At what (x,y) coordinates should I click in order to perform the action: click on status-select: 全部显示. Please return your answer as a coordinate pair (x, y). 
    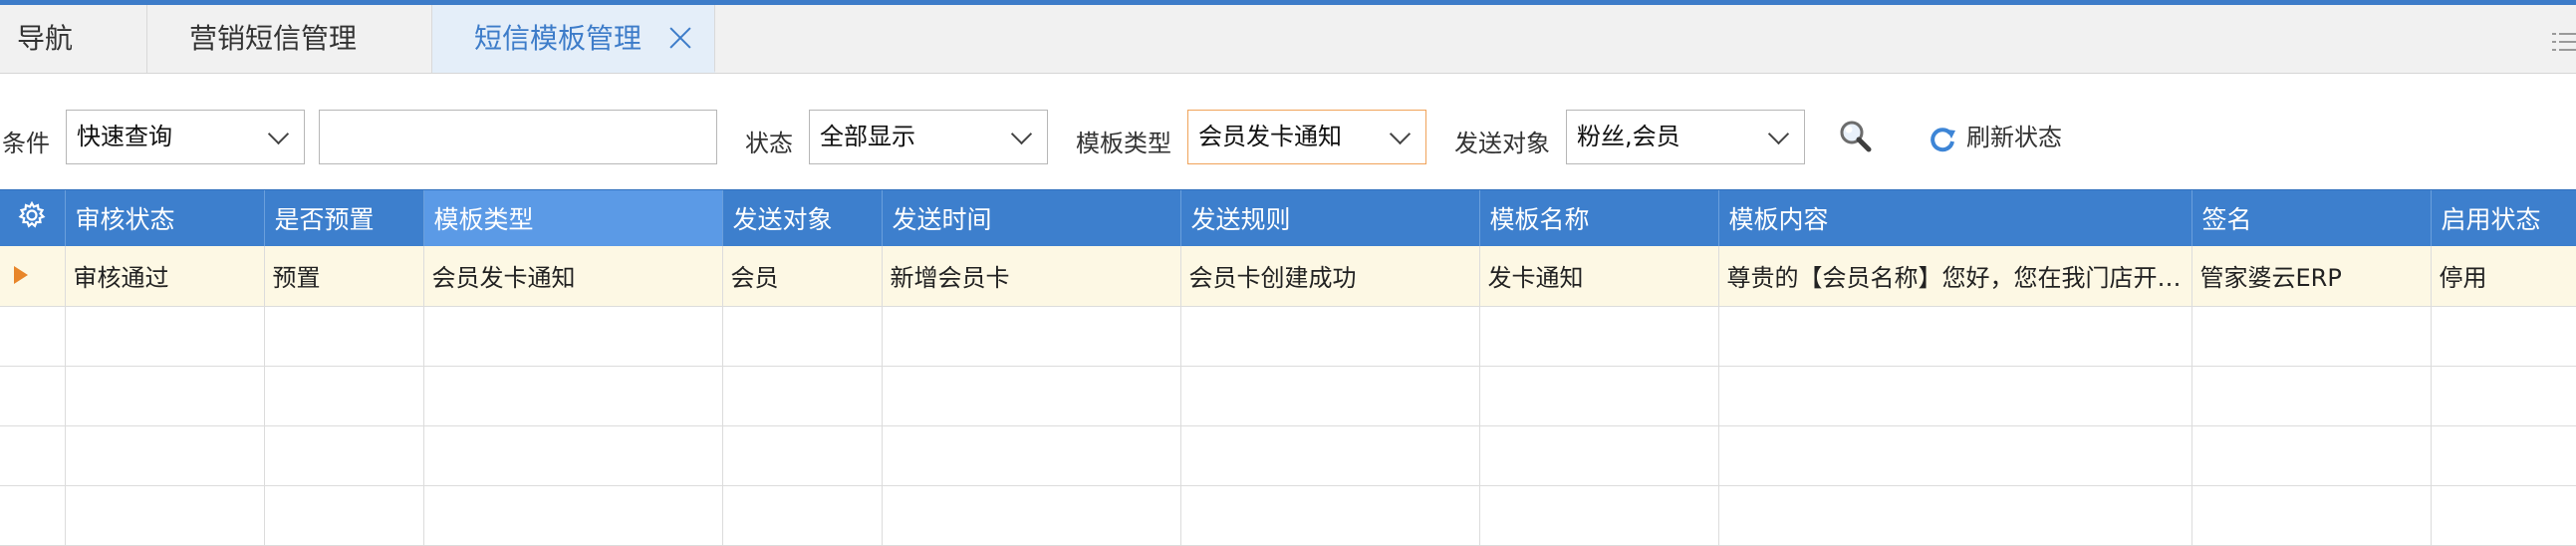
    Looking at the image, I should click on (928, 137).